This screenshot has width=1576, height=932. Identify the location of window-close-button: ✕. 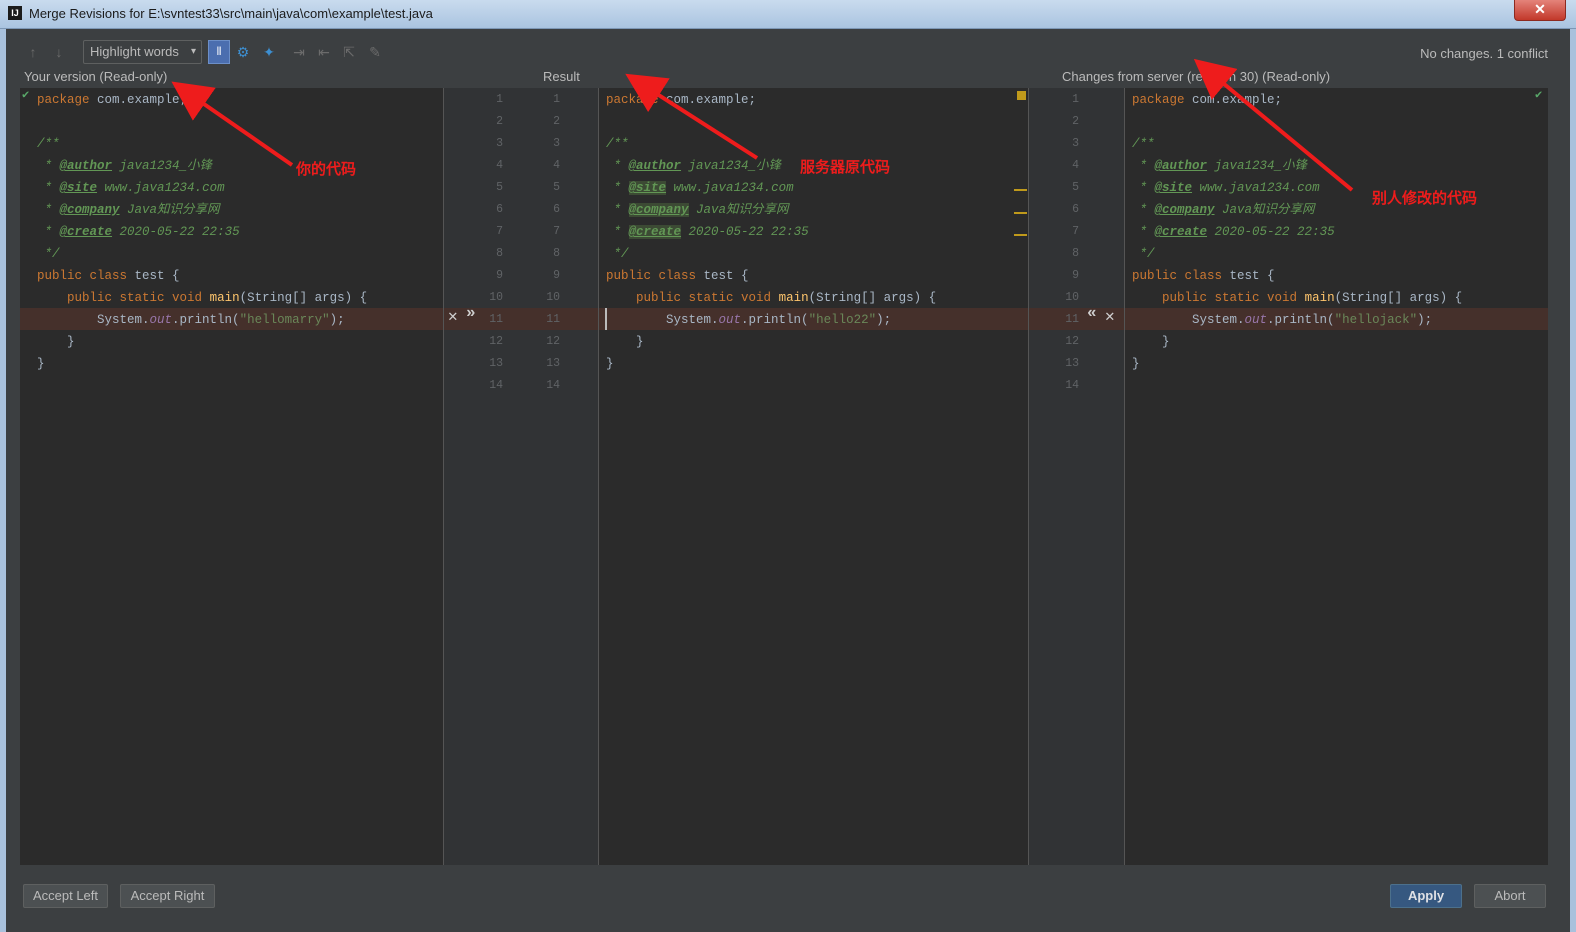
(1540, 10).